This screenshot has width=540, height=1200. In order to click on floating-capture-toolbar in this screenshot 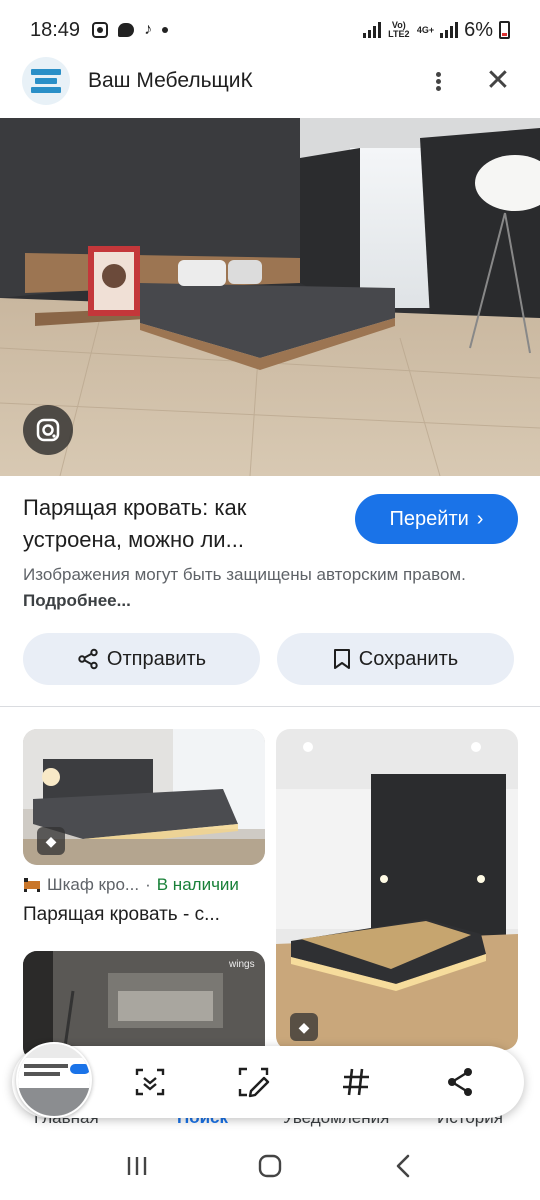, I will do `click(268, 1080)`.